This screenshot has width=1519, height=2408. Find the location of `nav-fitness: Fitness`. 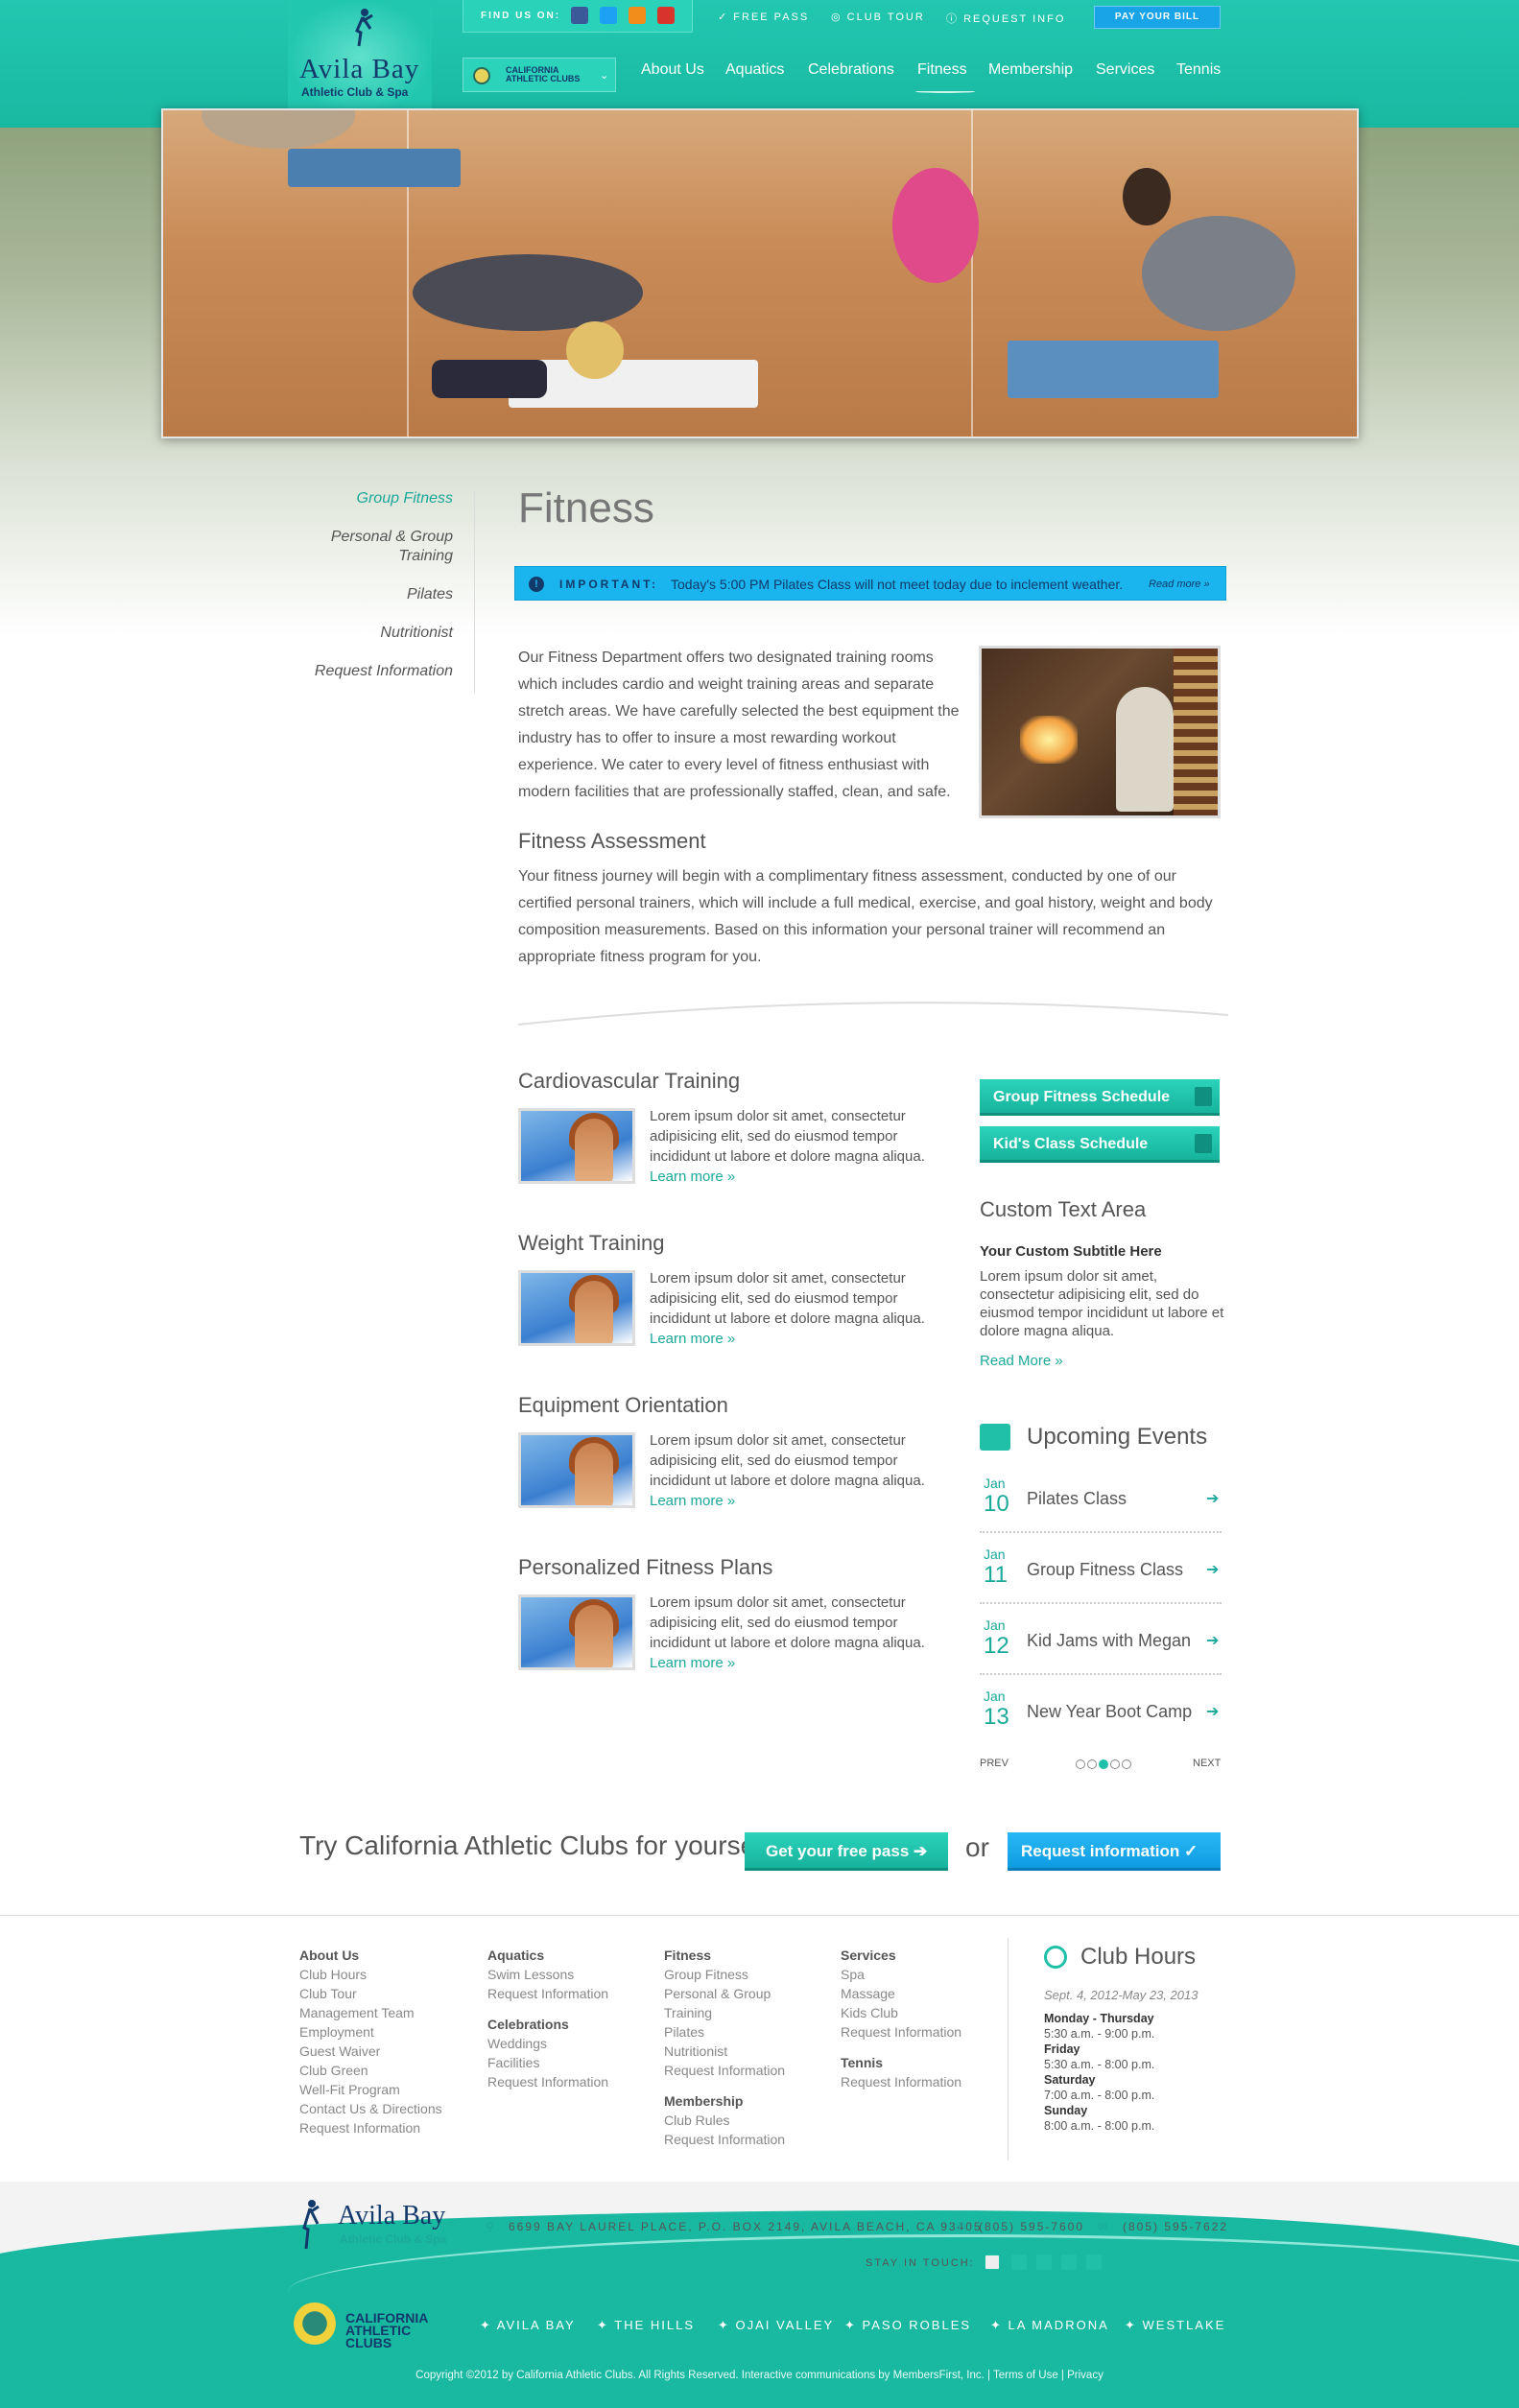

nav-fitness: Fitness is located at coordinates (942, 70).